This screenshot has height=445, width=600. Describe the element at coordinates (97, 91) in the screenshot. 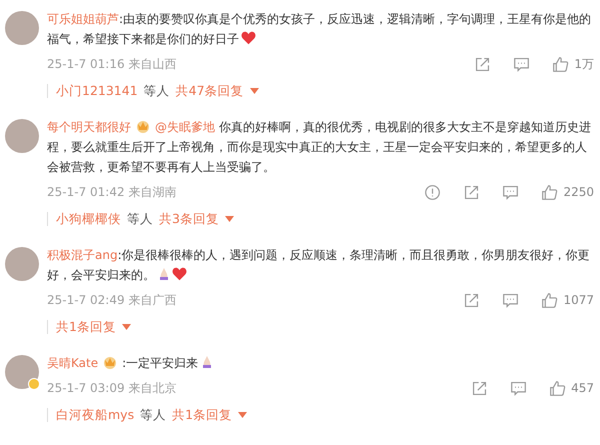

I see `reply-users: 小门1213141` at that location.